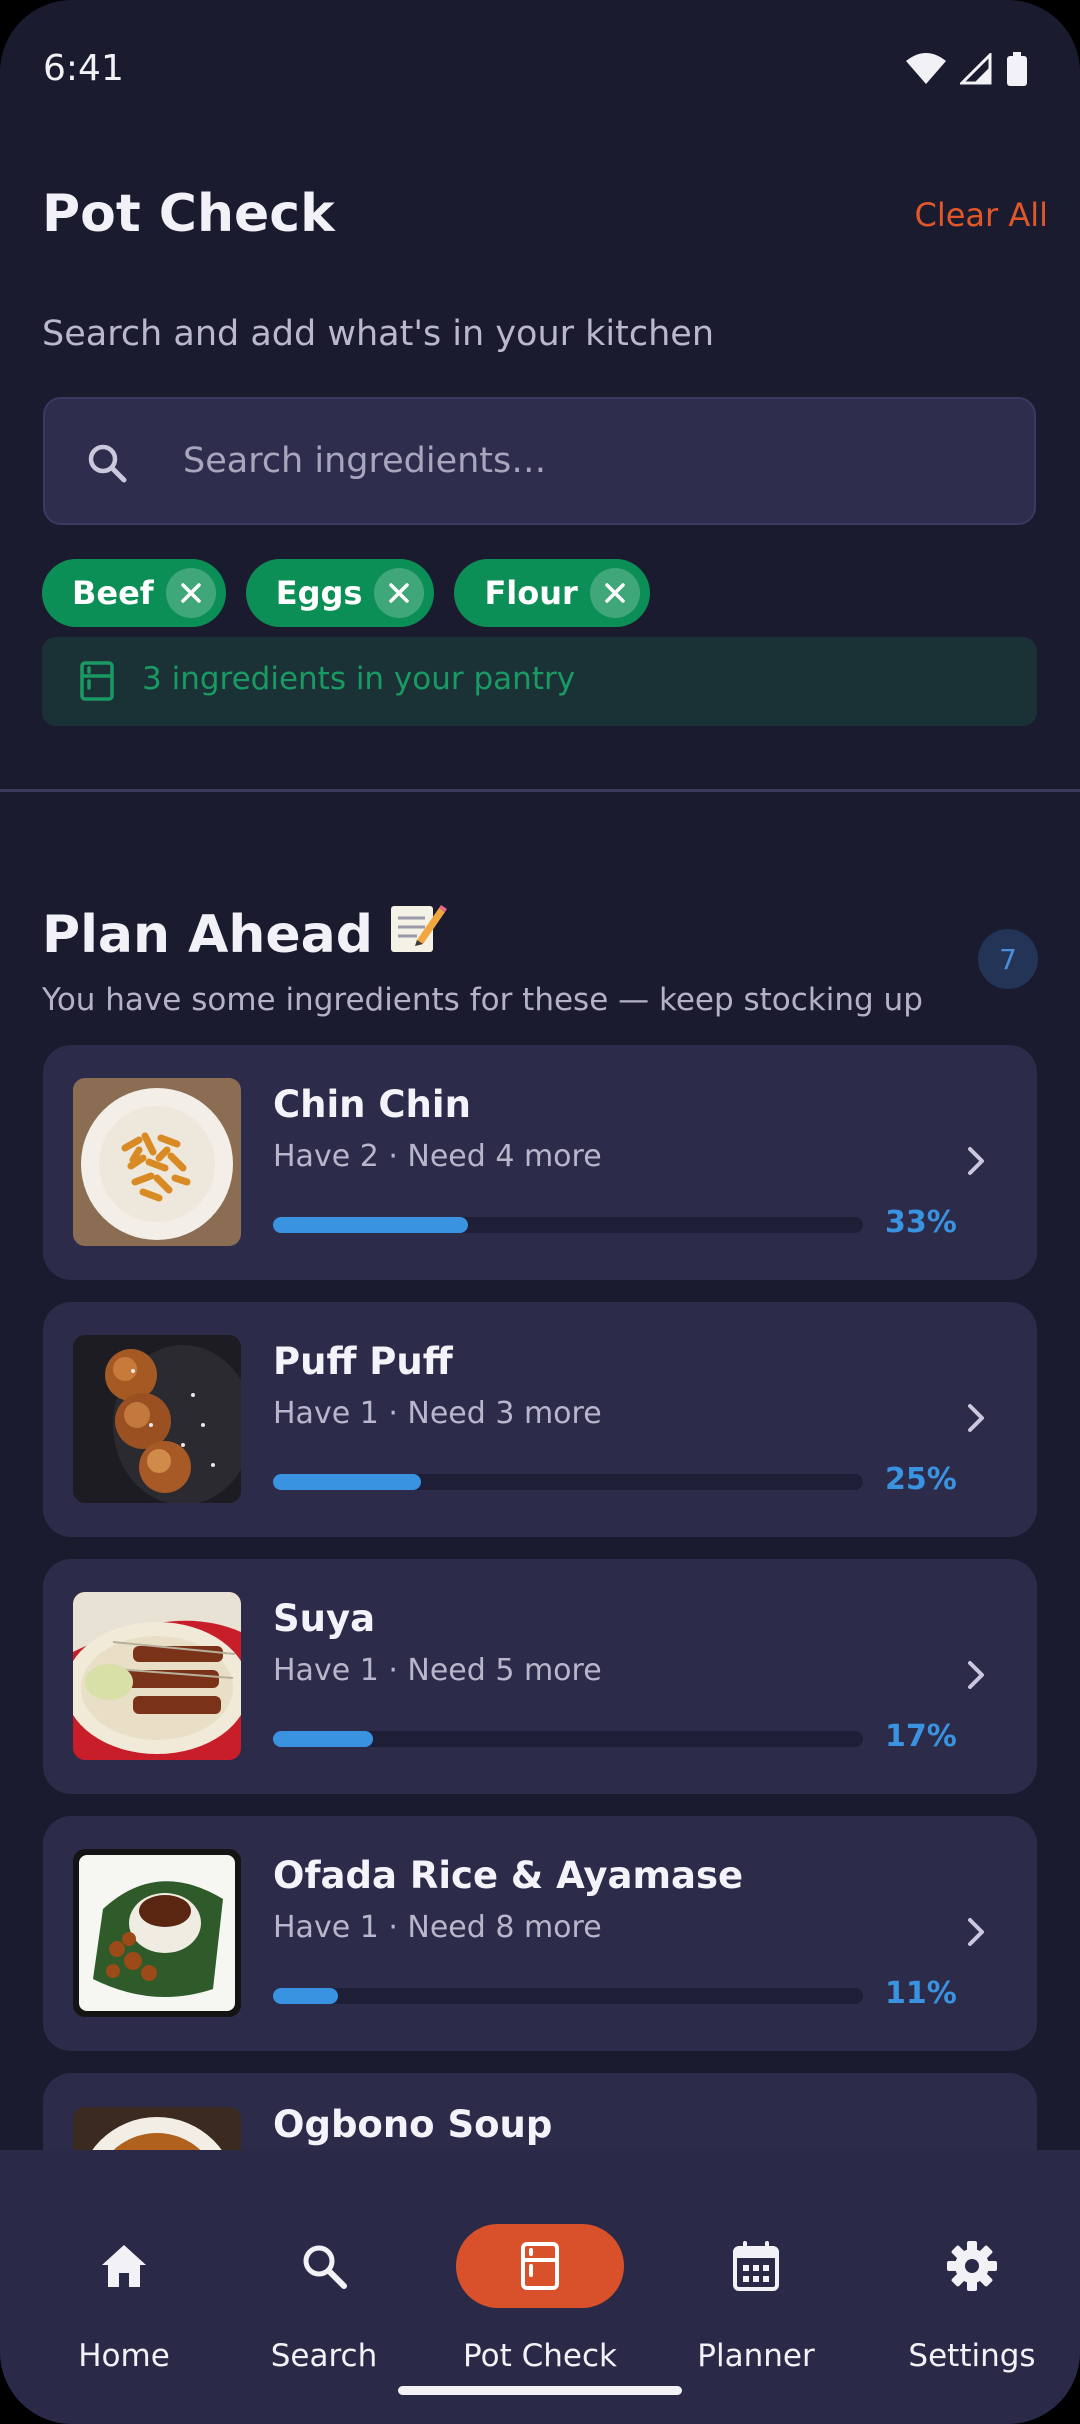 The width and height of the screenshot is (1080, 2424). Describe the element at coordinates (413, 2124) in the screenshot. I see `recipe-name: Ogbono Soup` at that location.